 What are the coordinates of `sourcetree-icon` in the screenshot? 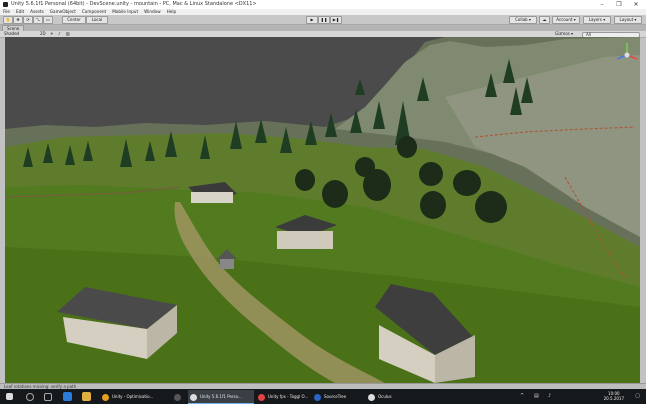 It's located at (317, 397).